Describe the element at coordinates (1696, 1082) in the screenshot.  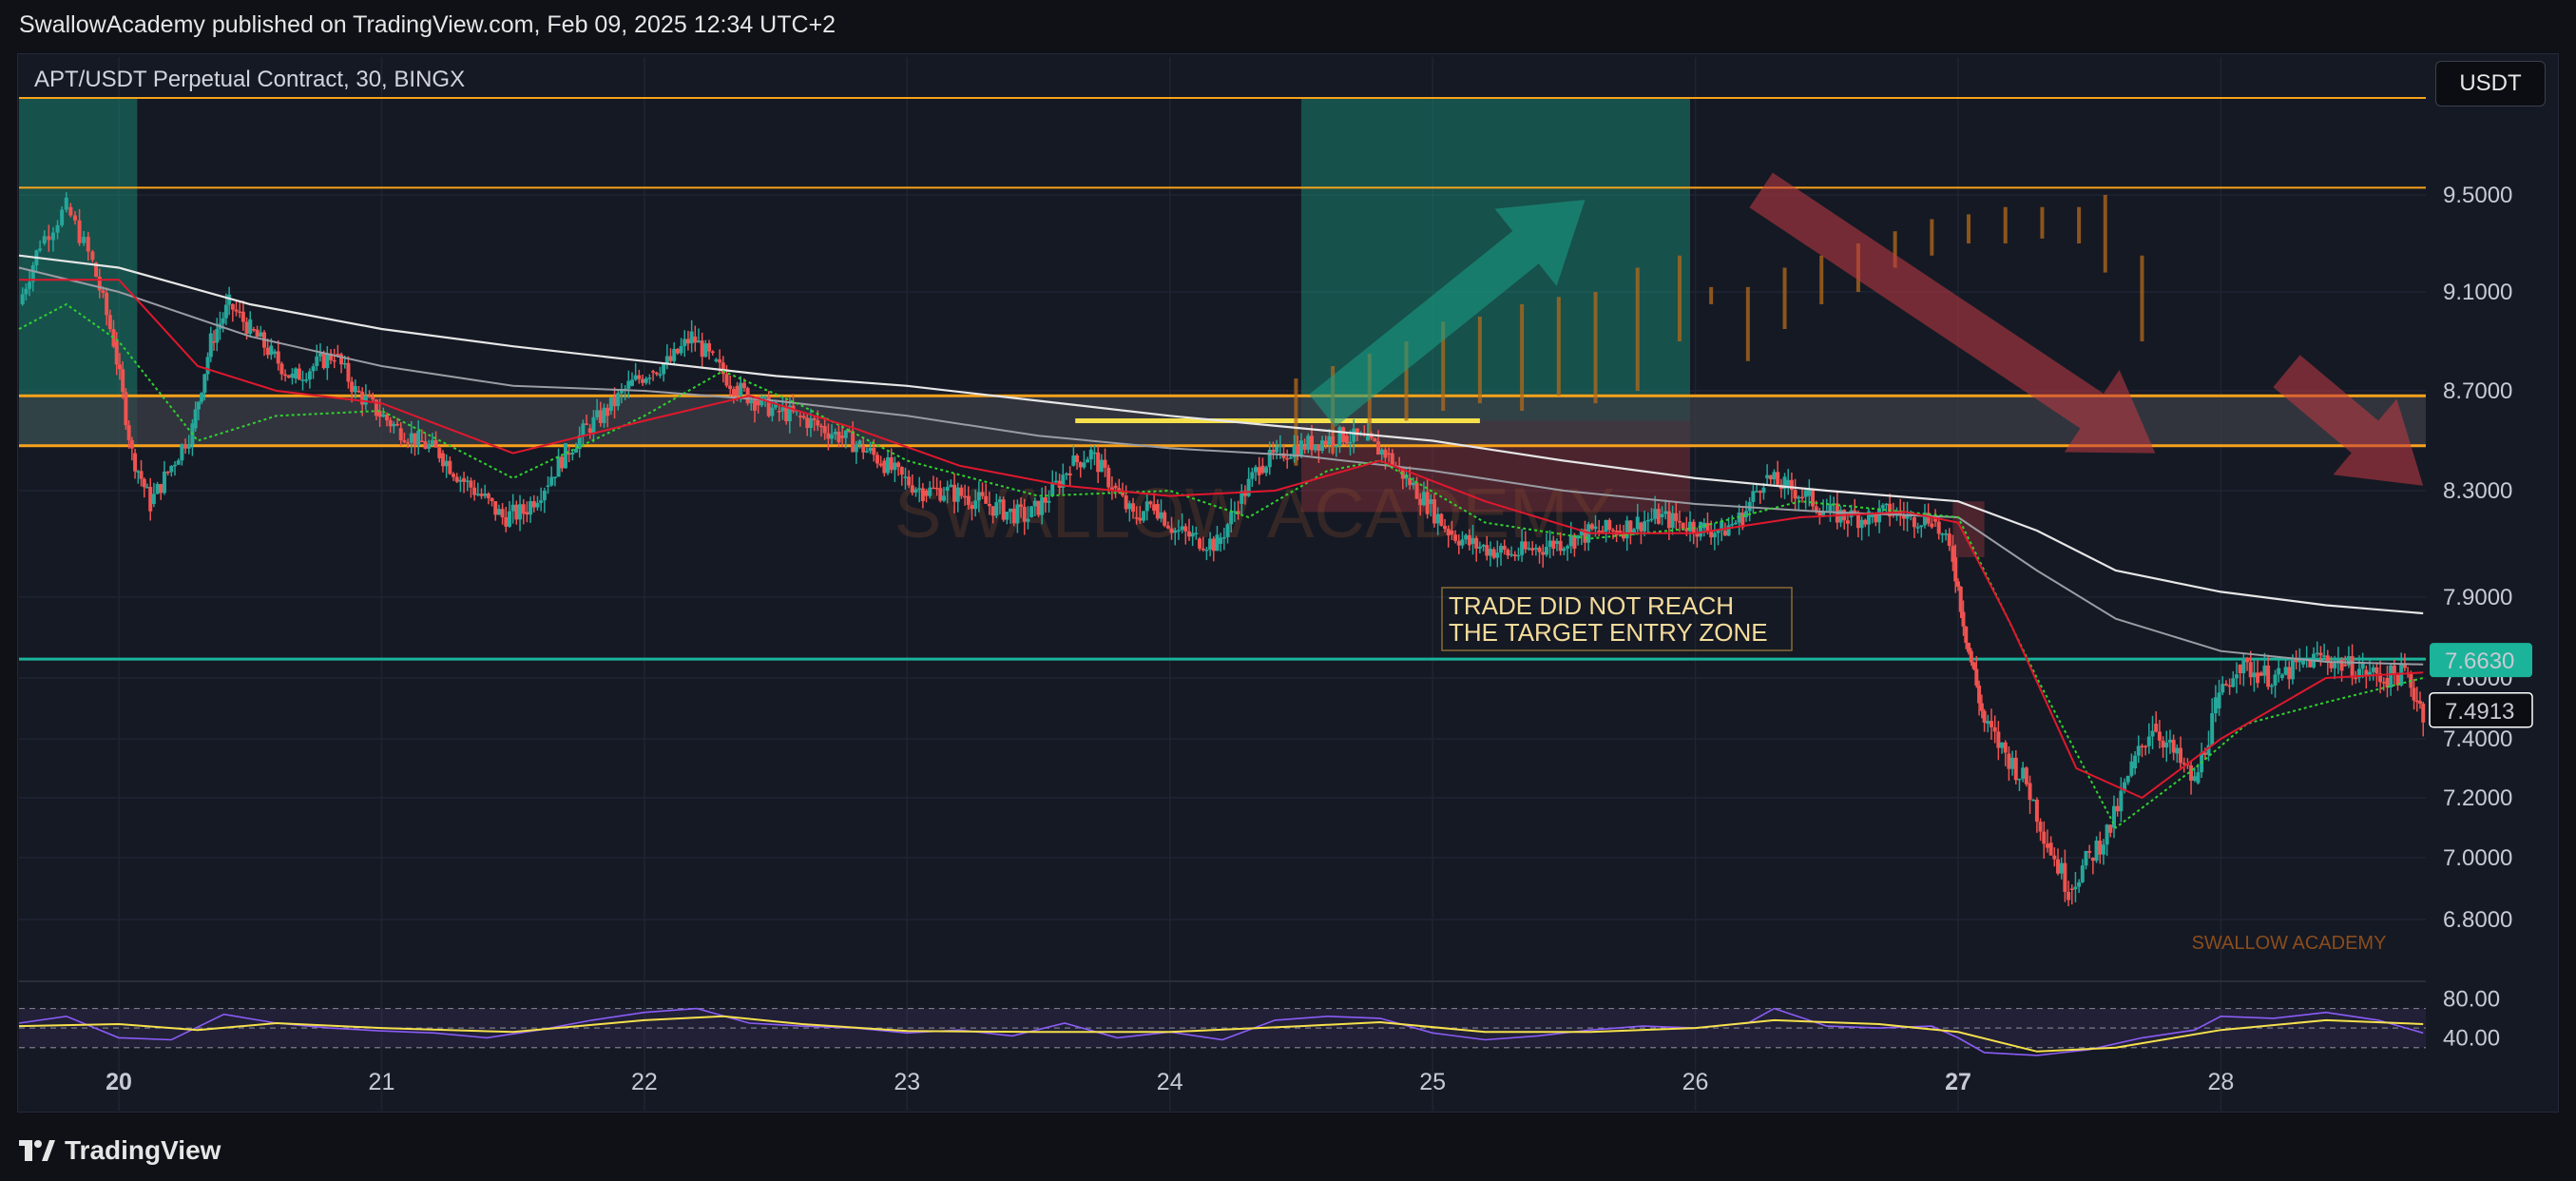
I see `date-tick-label: 26` at that location.